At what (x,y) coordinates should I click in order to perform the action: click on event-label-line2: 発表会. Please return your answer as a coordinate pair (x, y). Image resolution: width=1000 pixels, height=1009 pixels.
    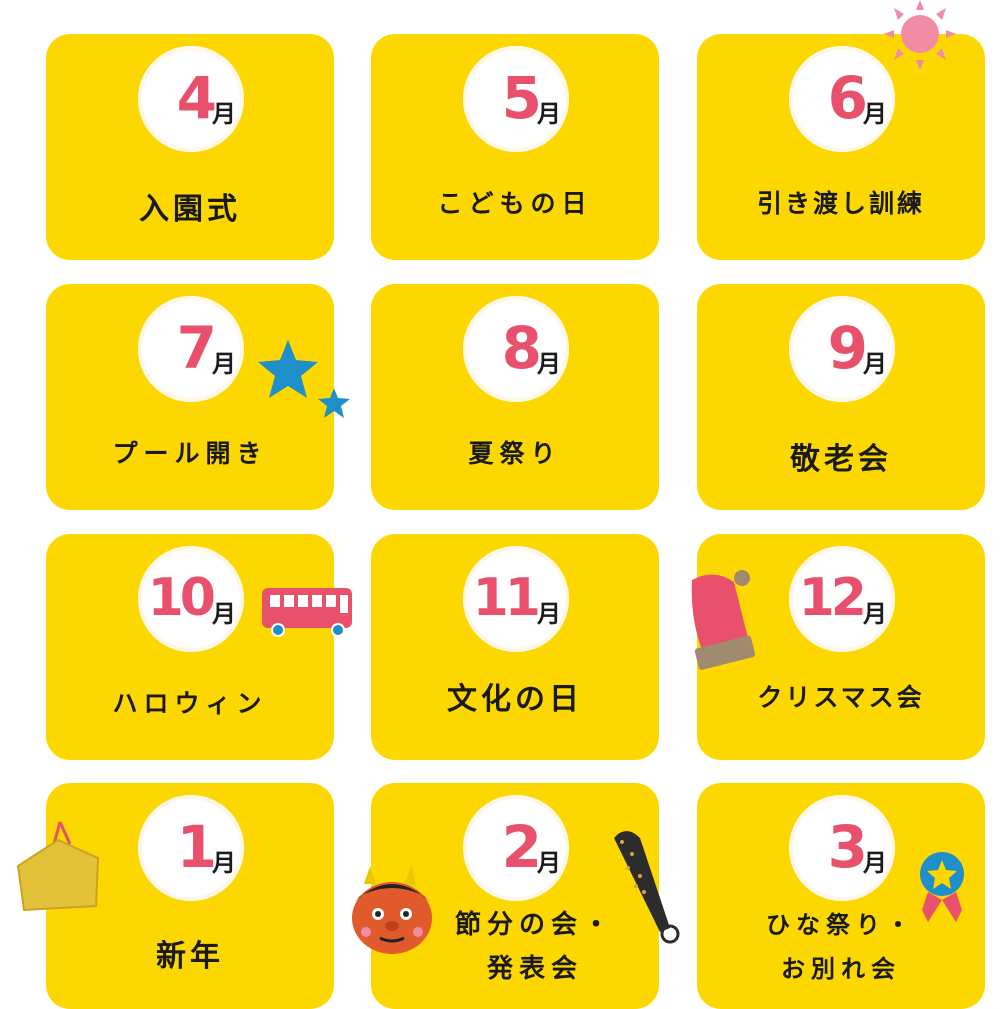
    Looking at the image, I should click on (534, 969).